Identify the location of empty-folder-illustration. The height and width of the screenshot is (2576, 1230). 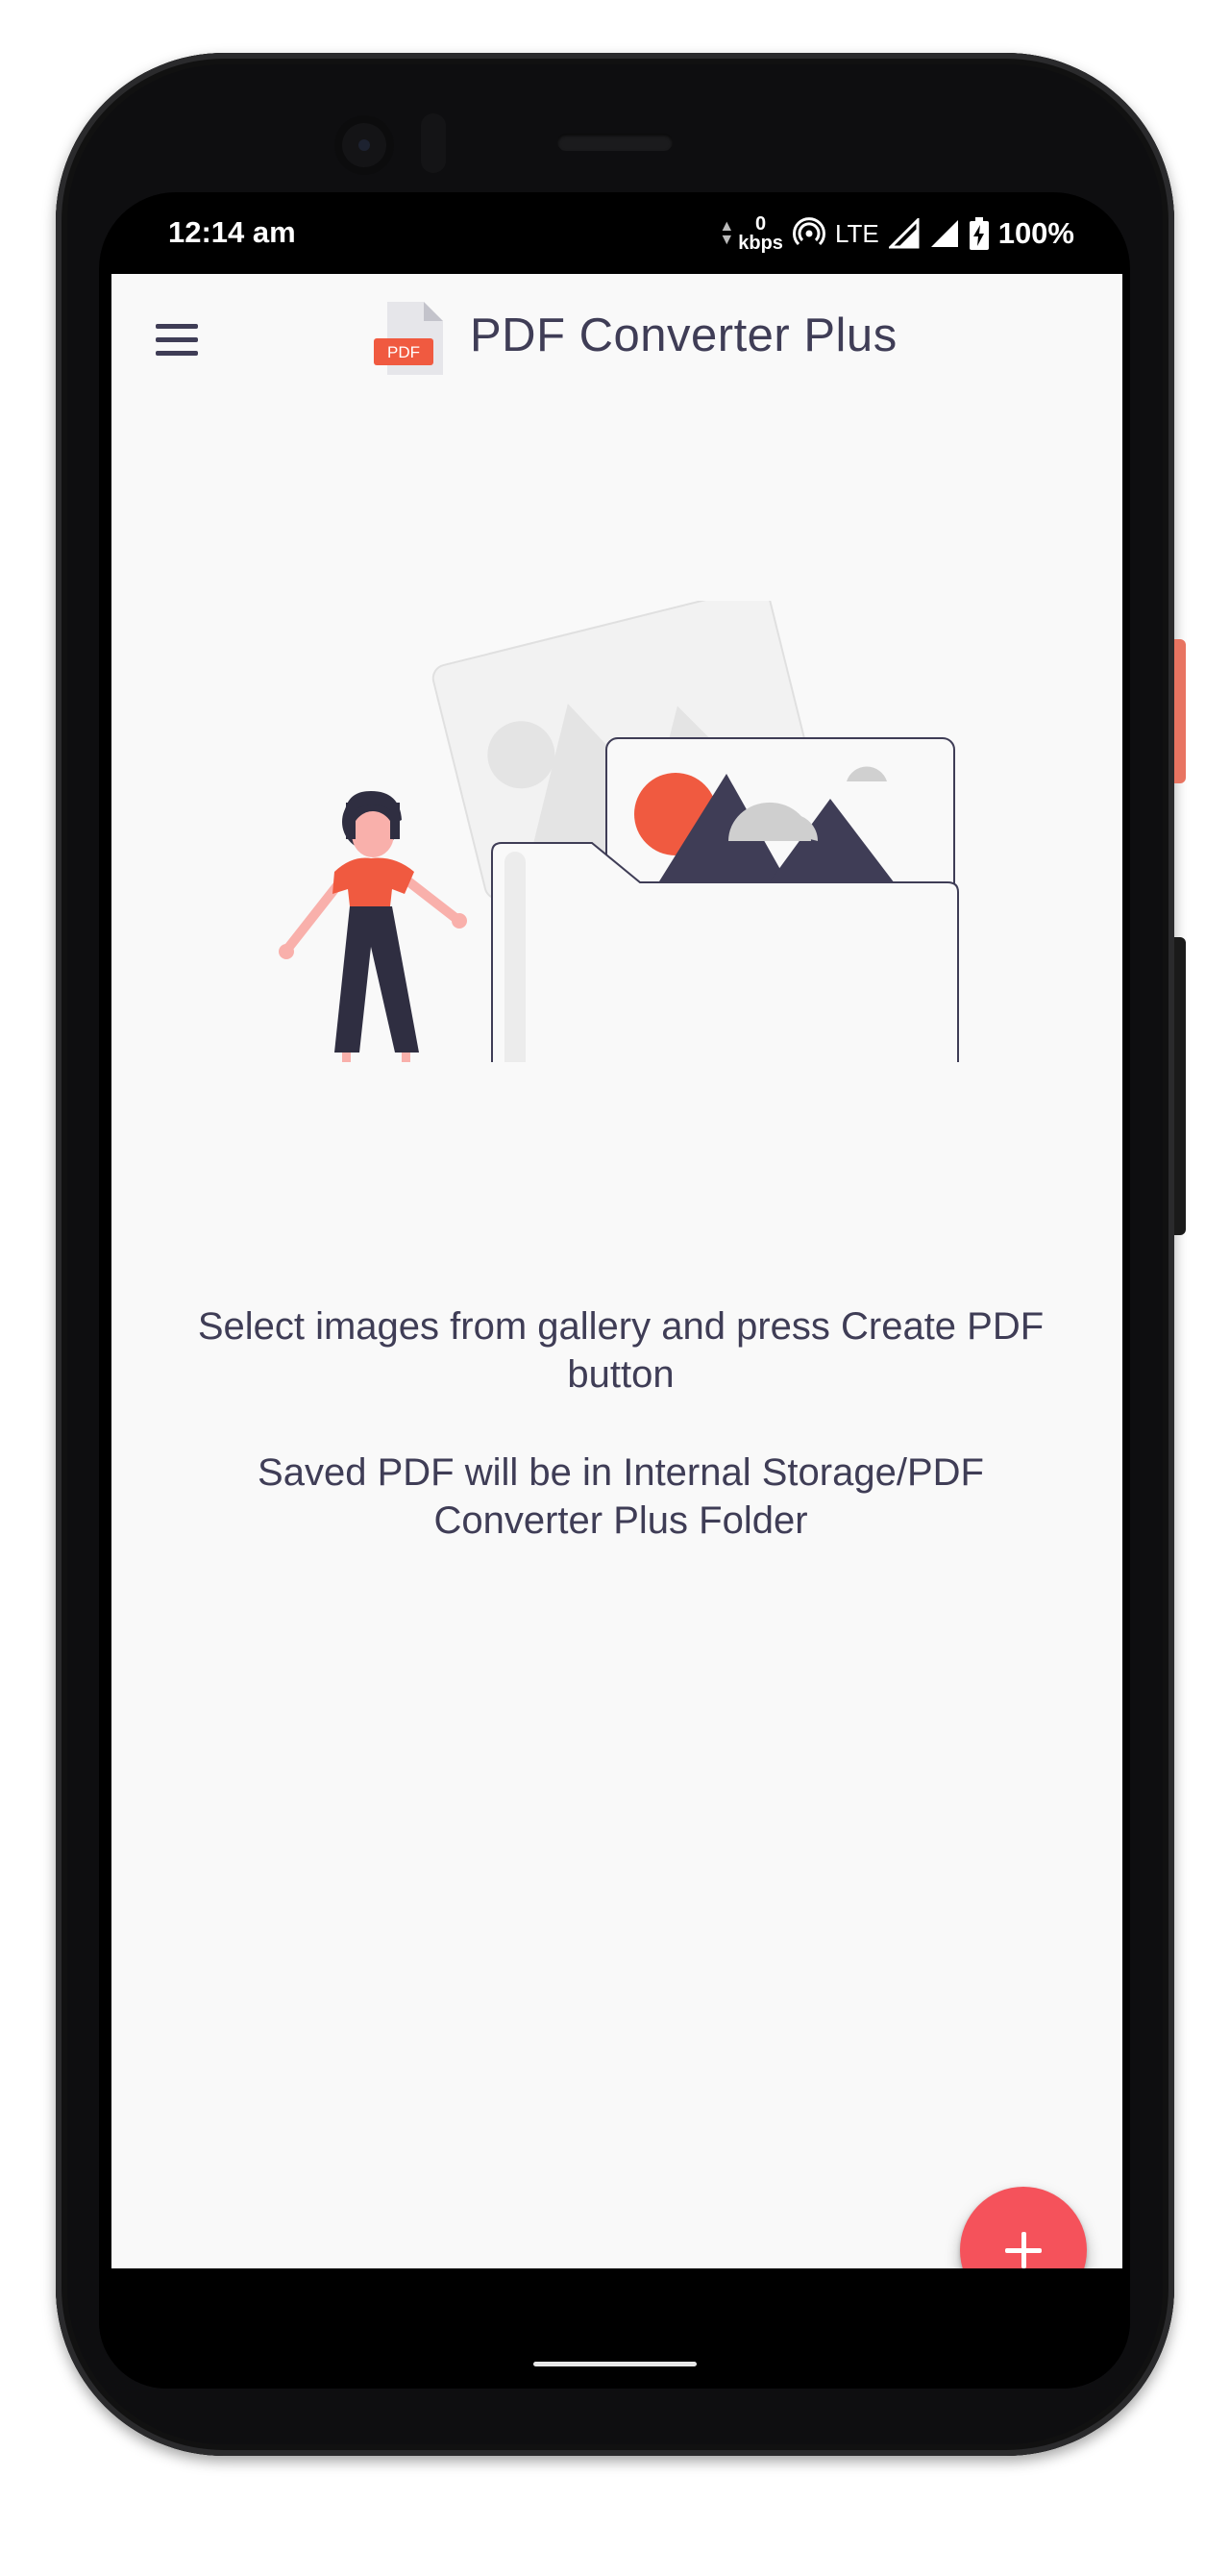
(619, 832).